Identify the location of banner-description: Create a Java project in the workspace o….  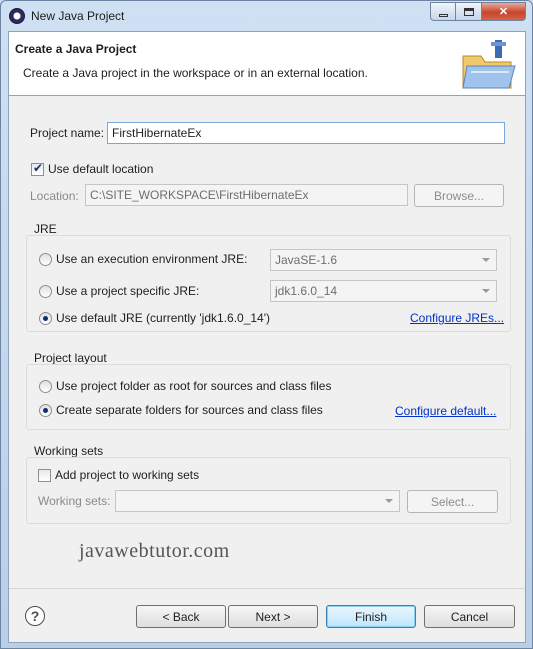
(195, 73).